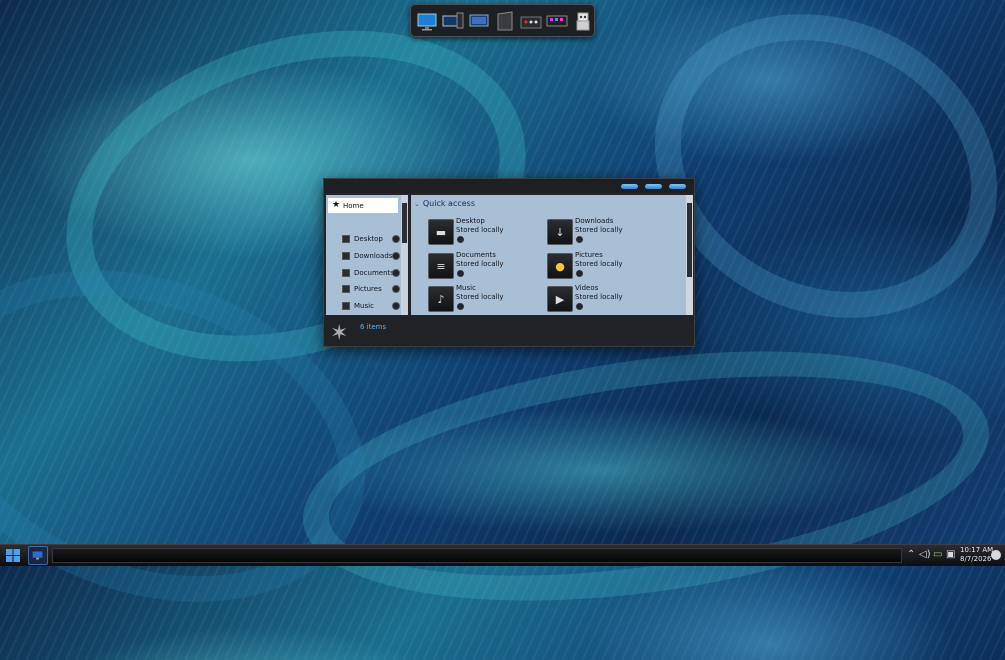 The width and height of the screenshot is (1005, 660). I want to click on nav-item-documents: Documents, so click(363, 273).